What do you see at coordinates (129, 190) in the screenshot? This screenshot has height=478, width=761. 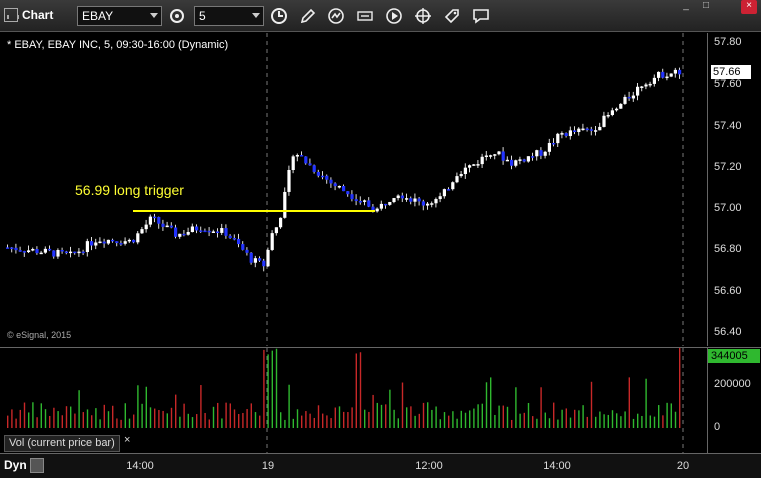 I see `trigger-annotation: 56.99 long trigger` at bounding box center [129, 190].